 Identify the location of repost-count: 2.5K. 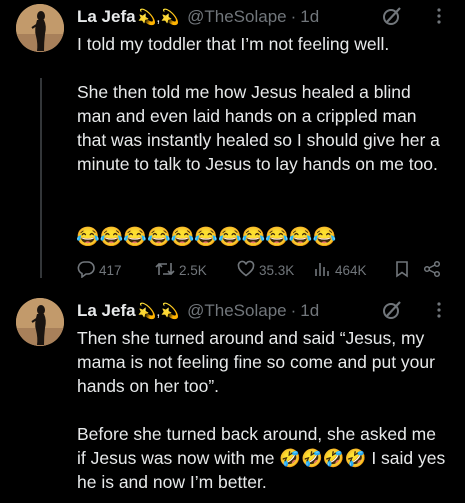
(193, 270).